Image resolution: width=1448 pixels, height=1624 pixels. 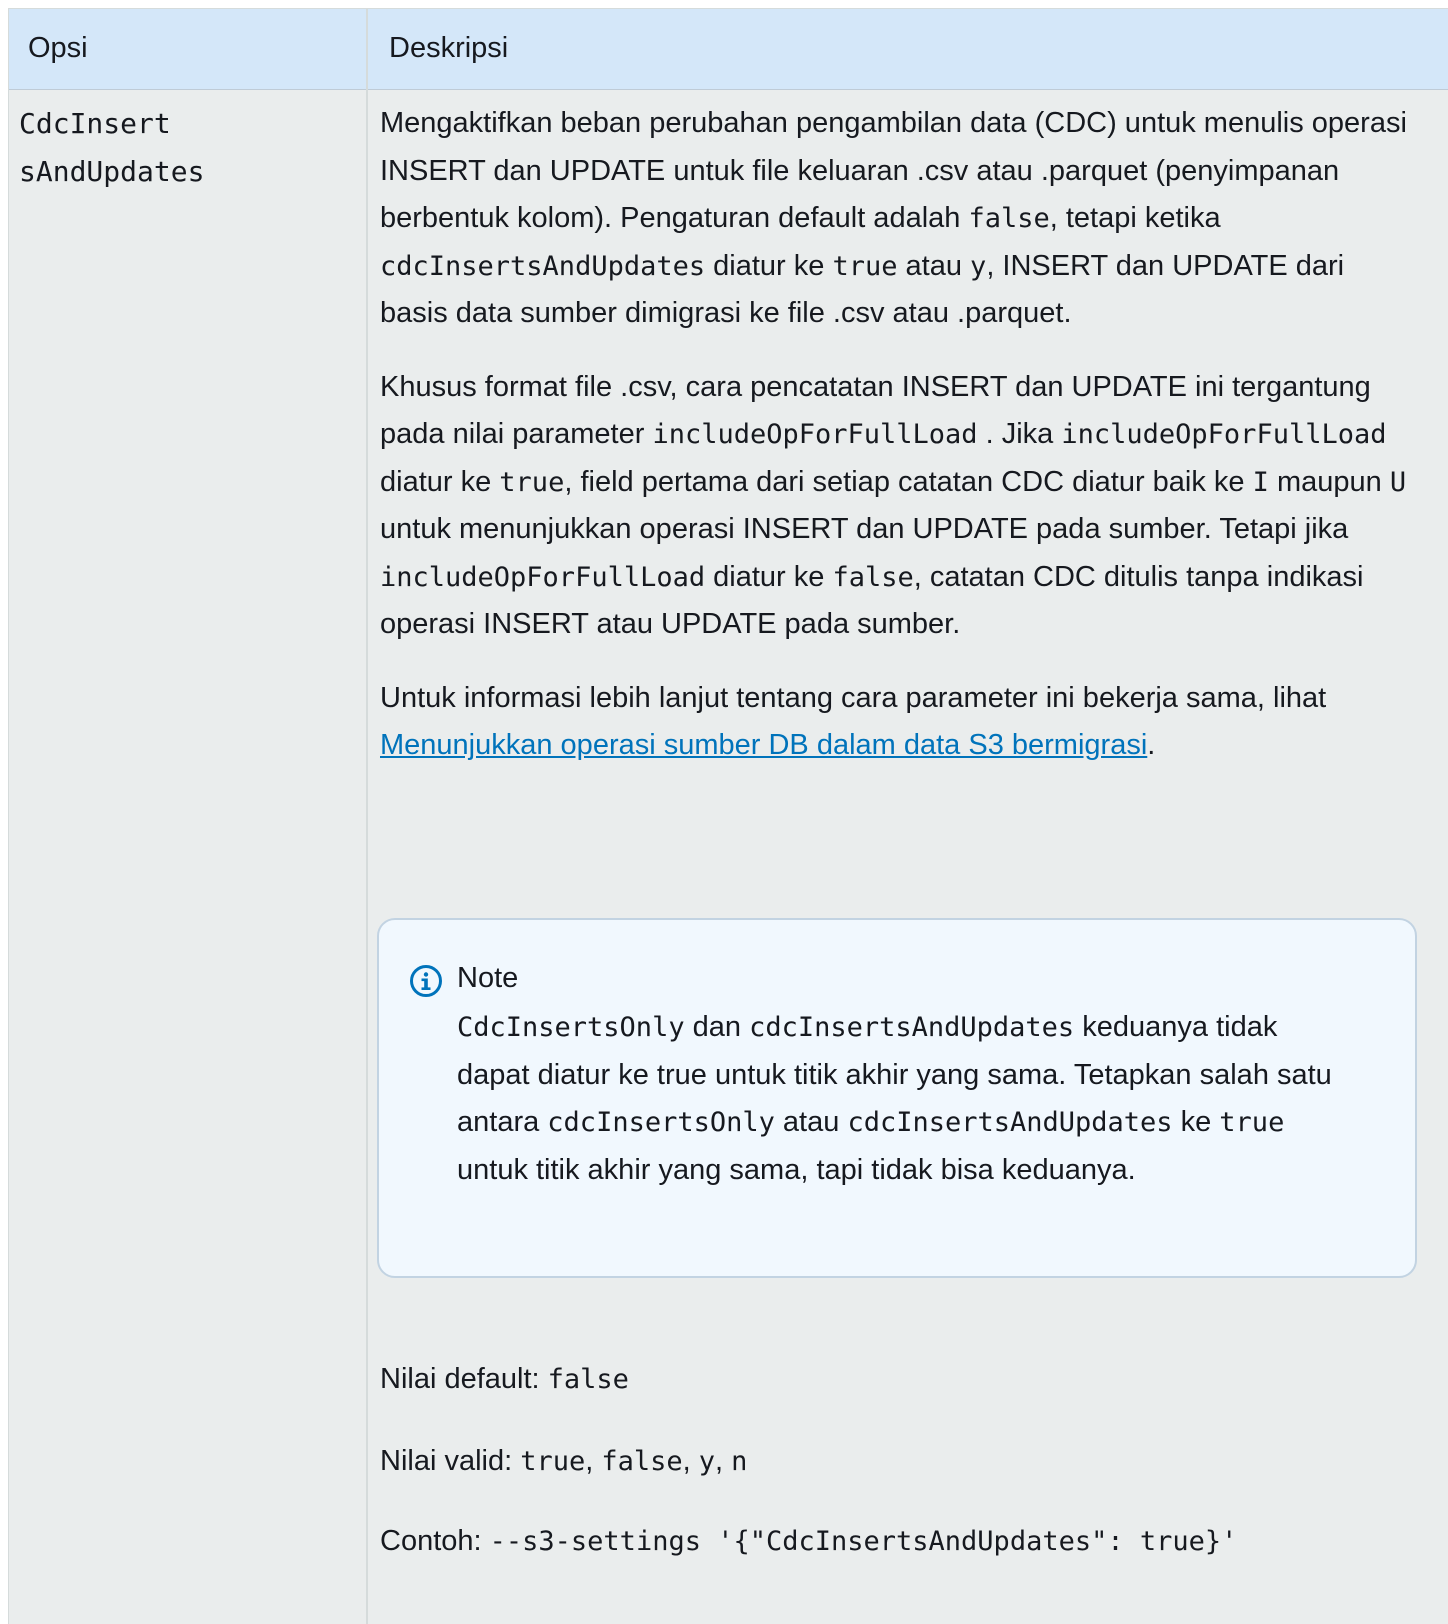 What do you see at coordinates (112, 171) in the screenshot?
I see `option-name-line-2: sAndUpdates` at bounding box center [112, 171].